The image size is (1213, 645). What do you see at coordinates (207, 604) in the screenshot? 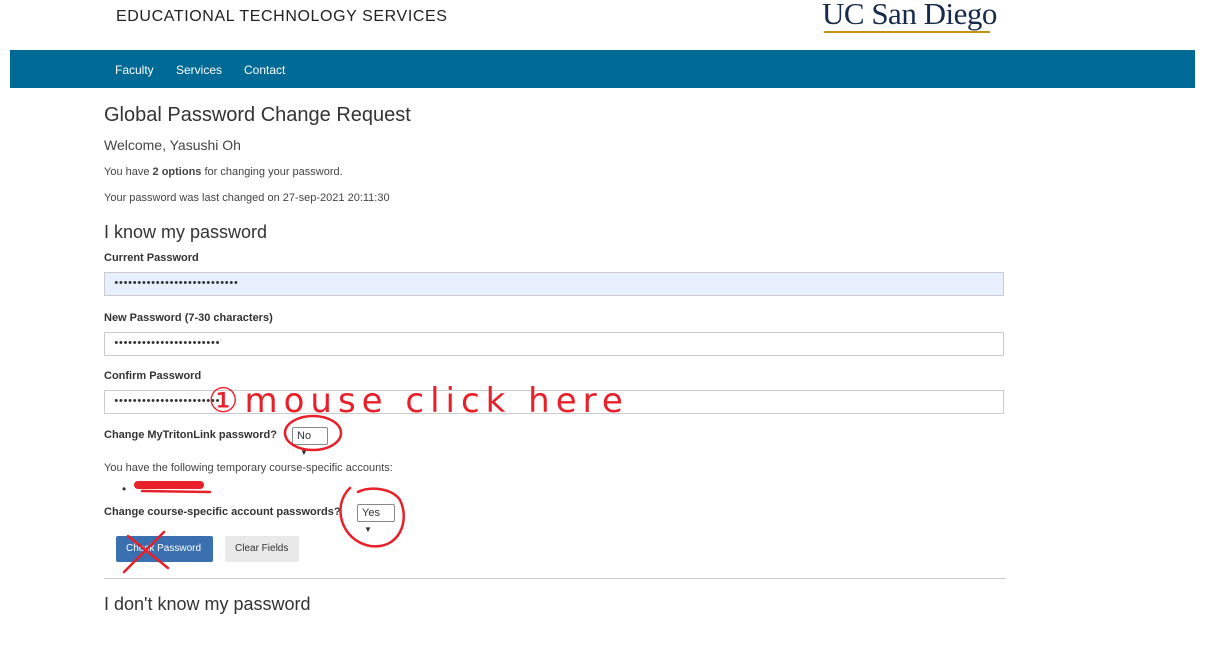
I see `section-title-dont-know-password: I don't know my password` at bounding box center [207, 604].